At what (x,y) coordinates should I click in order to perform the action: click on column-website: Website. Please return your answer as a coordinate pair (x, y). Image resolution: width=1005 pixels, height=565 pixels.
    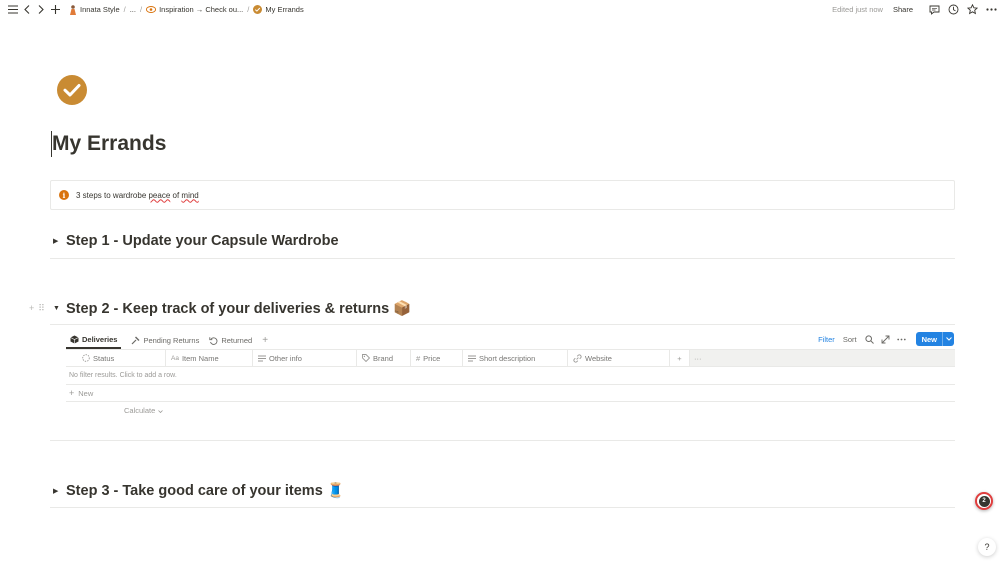
    Looking at the image, I should click on (619, 358).